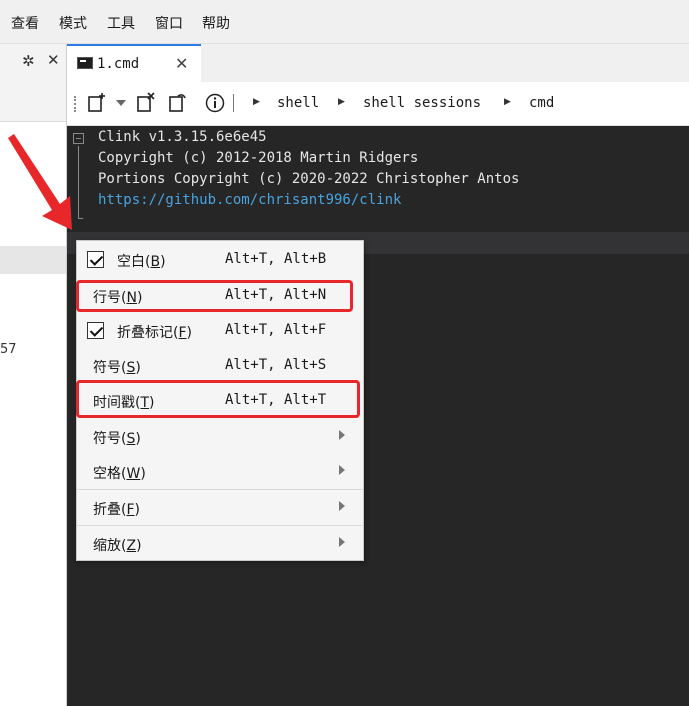 This screenshot has height=706, width=689. I want to click on highlight-box-timestamps, so click(218, 399).